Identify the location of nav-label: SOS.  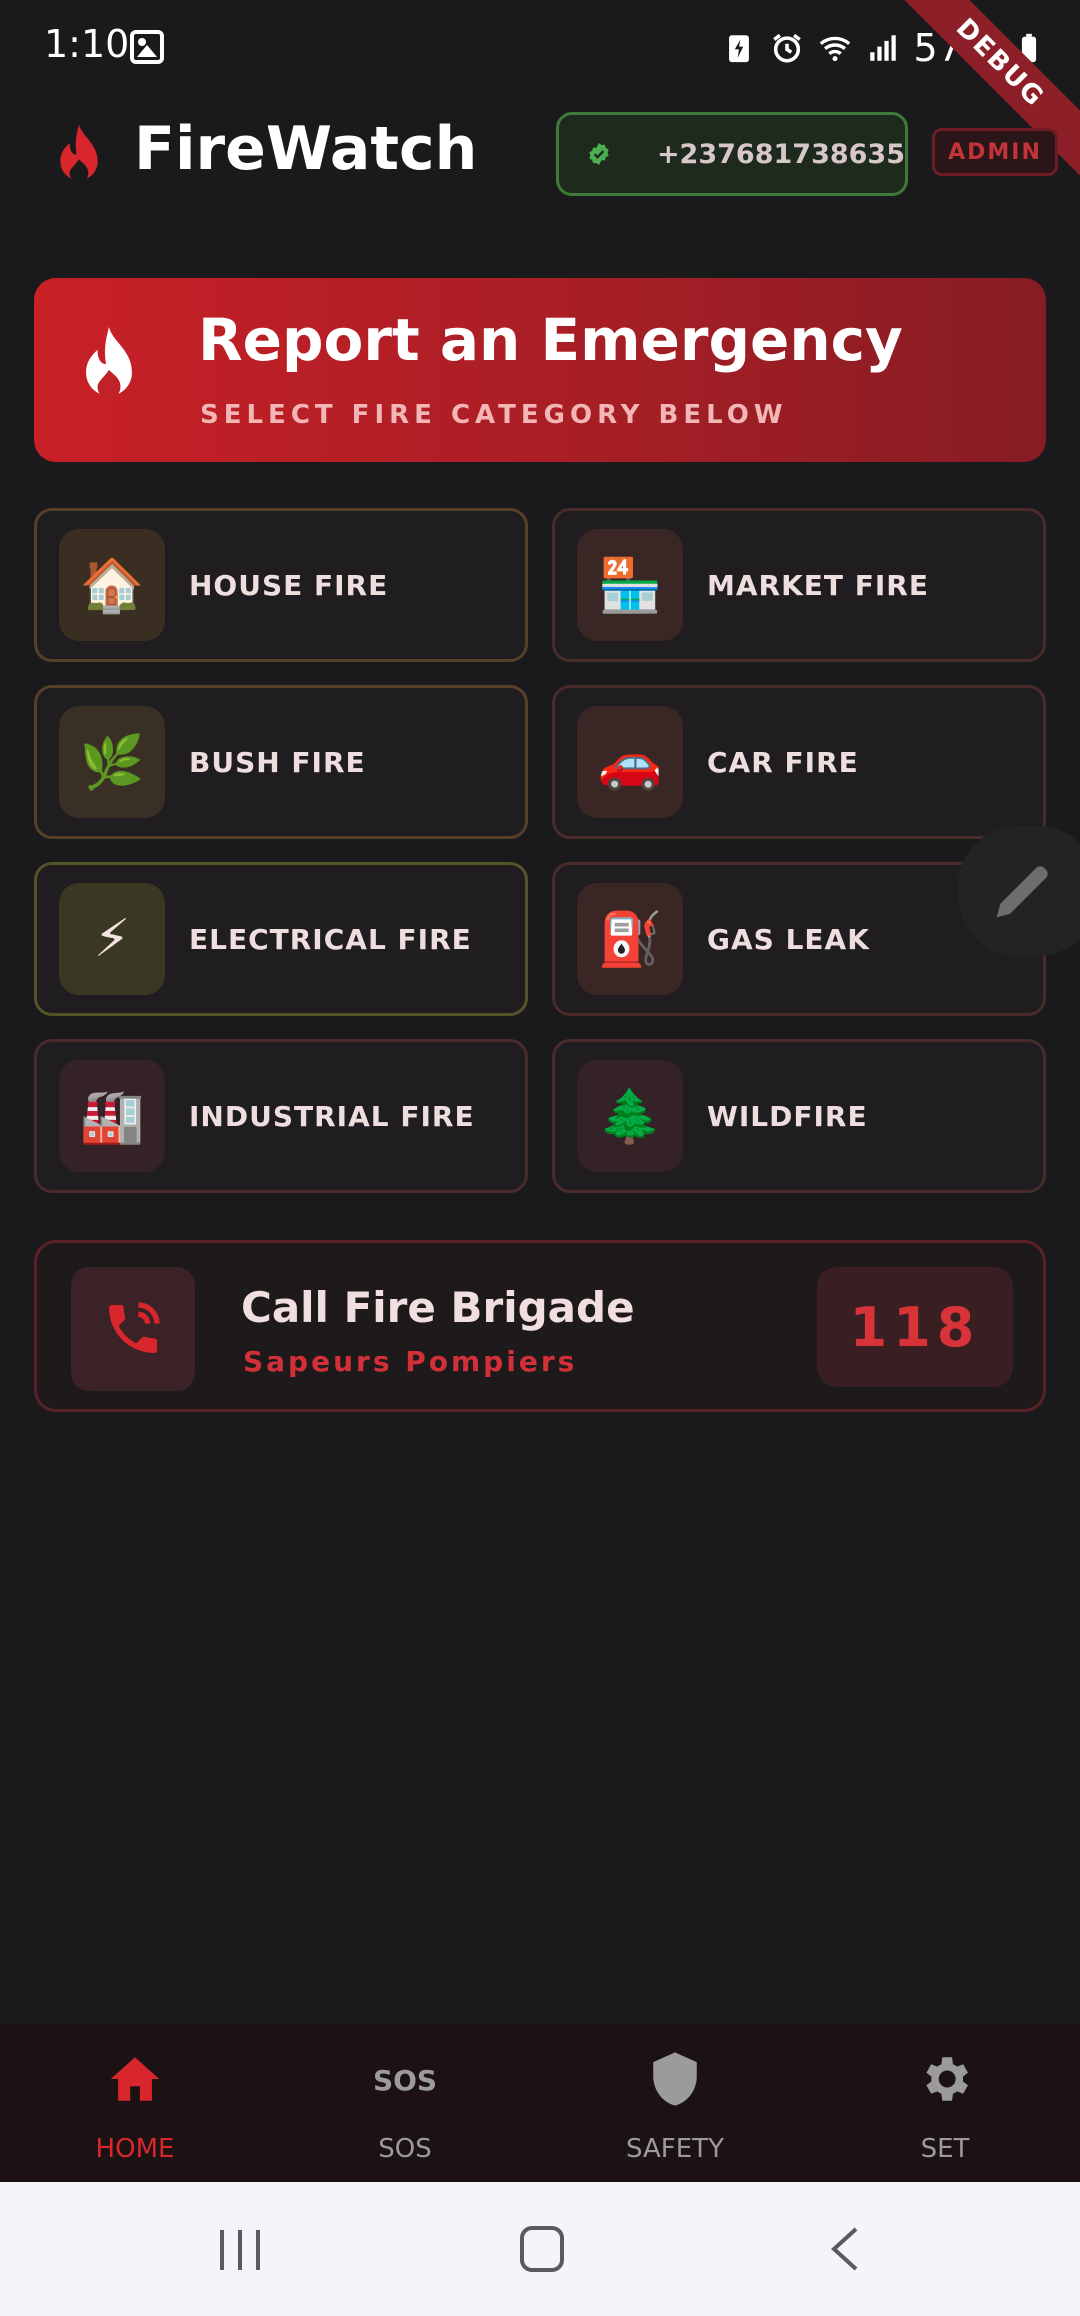
(405, 2149).